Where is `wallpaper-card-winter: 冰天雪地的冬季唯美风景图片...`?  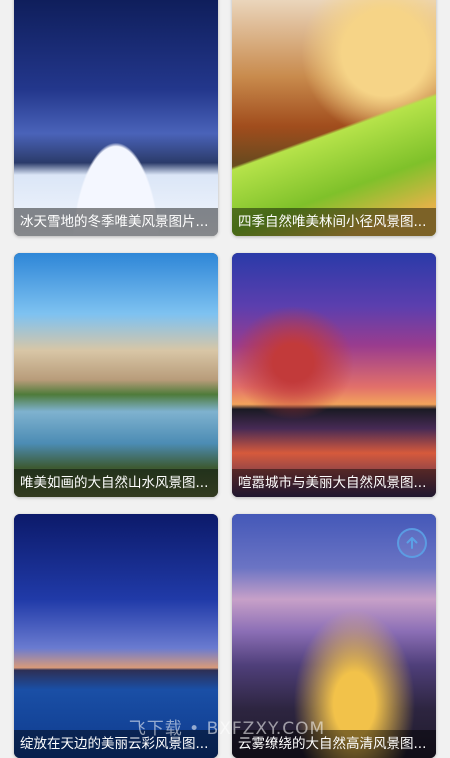
wallpaper-card-winter: 冰天雪地的冬季唯美风景图片... is located at coordinates (116, 118).